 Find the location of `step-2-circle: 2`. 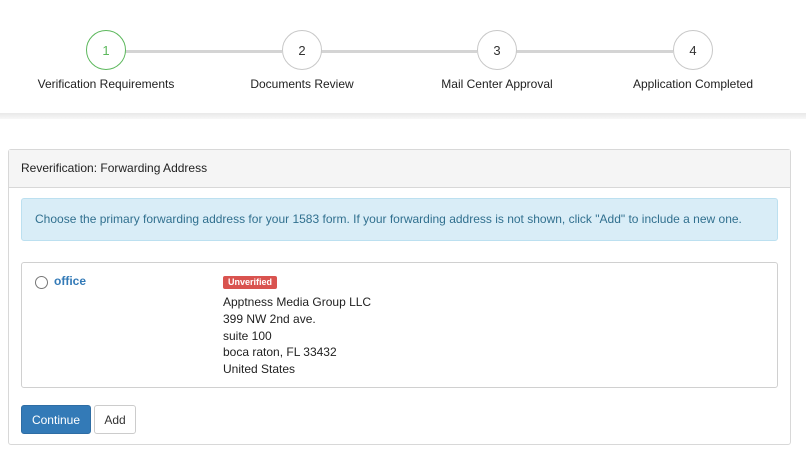

step-2-circle: 2 is located at coordinates (302, 50).